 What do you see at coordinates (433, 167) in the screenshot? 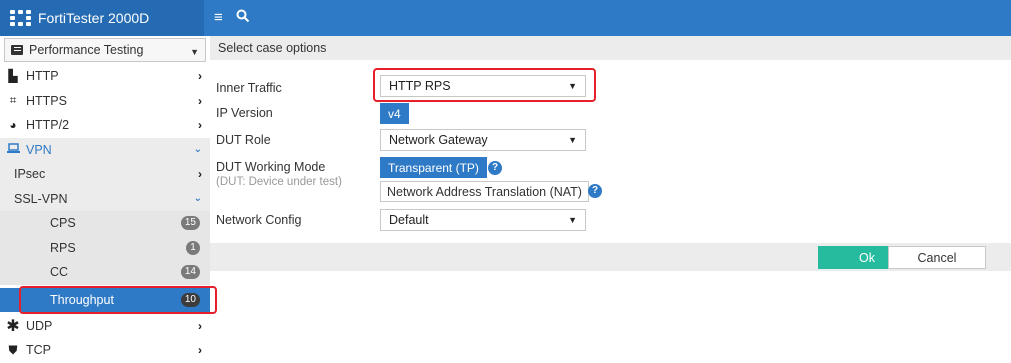
I see `dut-mode-transparent: Transparent (TP)` at bounding box center [433, 167].